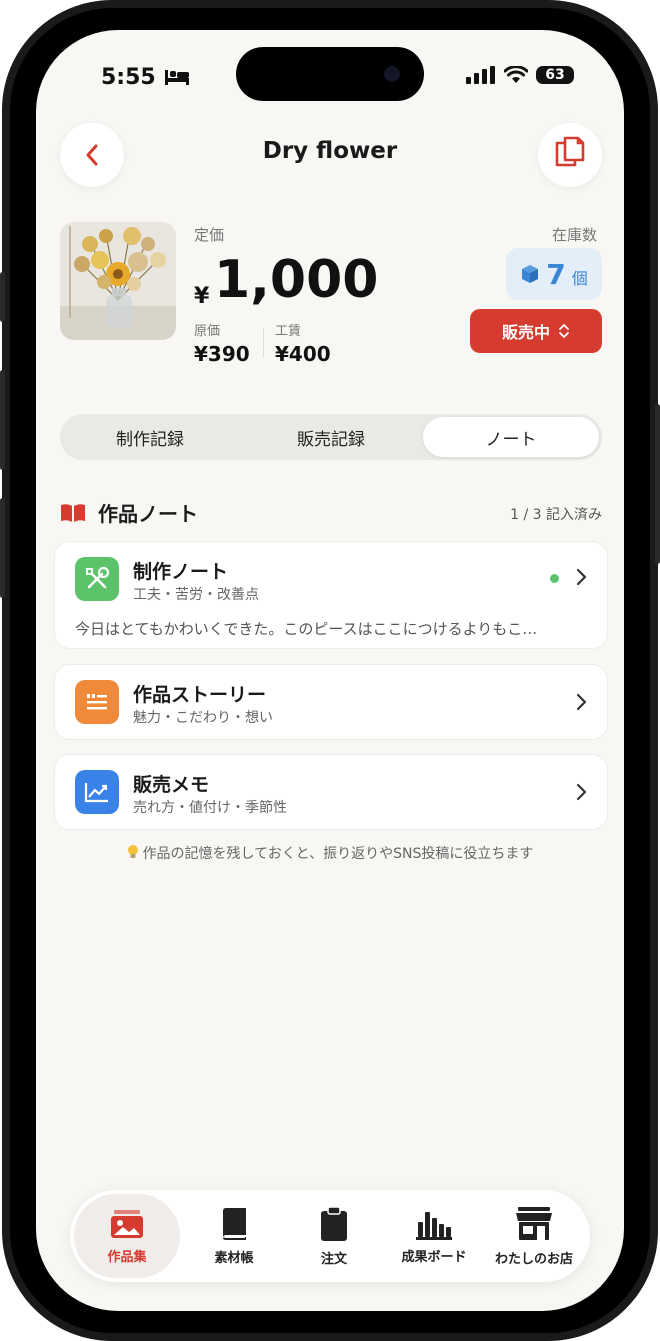  What do you see at coordinates (533, 1259) in the screenshot?
I see `tab-label: わたしのお店` at bounding box center [533, 1259].